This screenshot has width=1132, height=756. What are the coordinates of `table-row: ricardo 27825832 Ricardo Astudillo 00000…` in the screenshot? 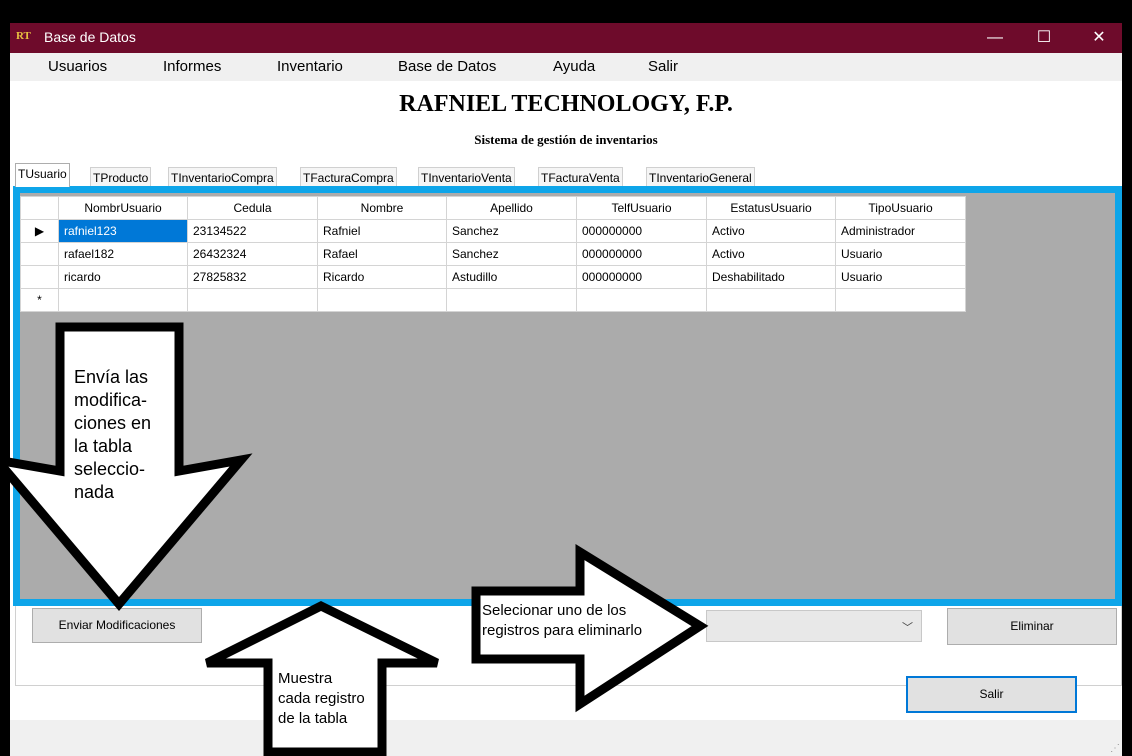 It's located at (493, 277).